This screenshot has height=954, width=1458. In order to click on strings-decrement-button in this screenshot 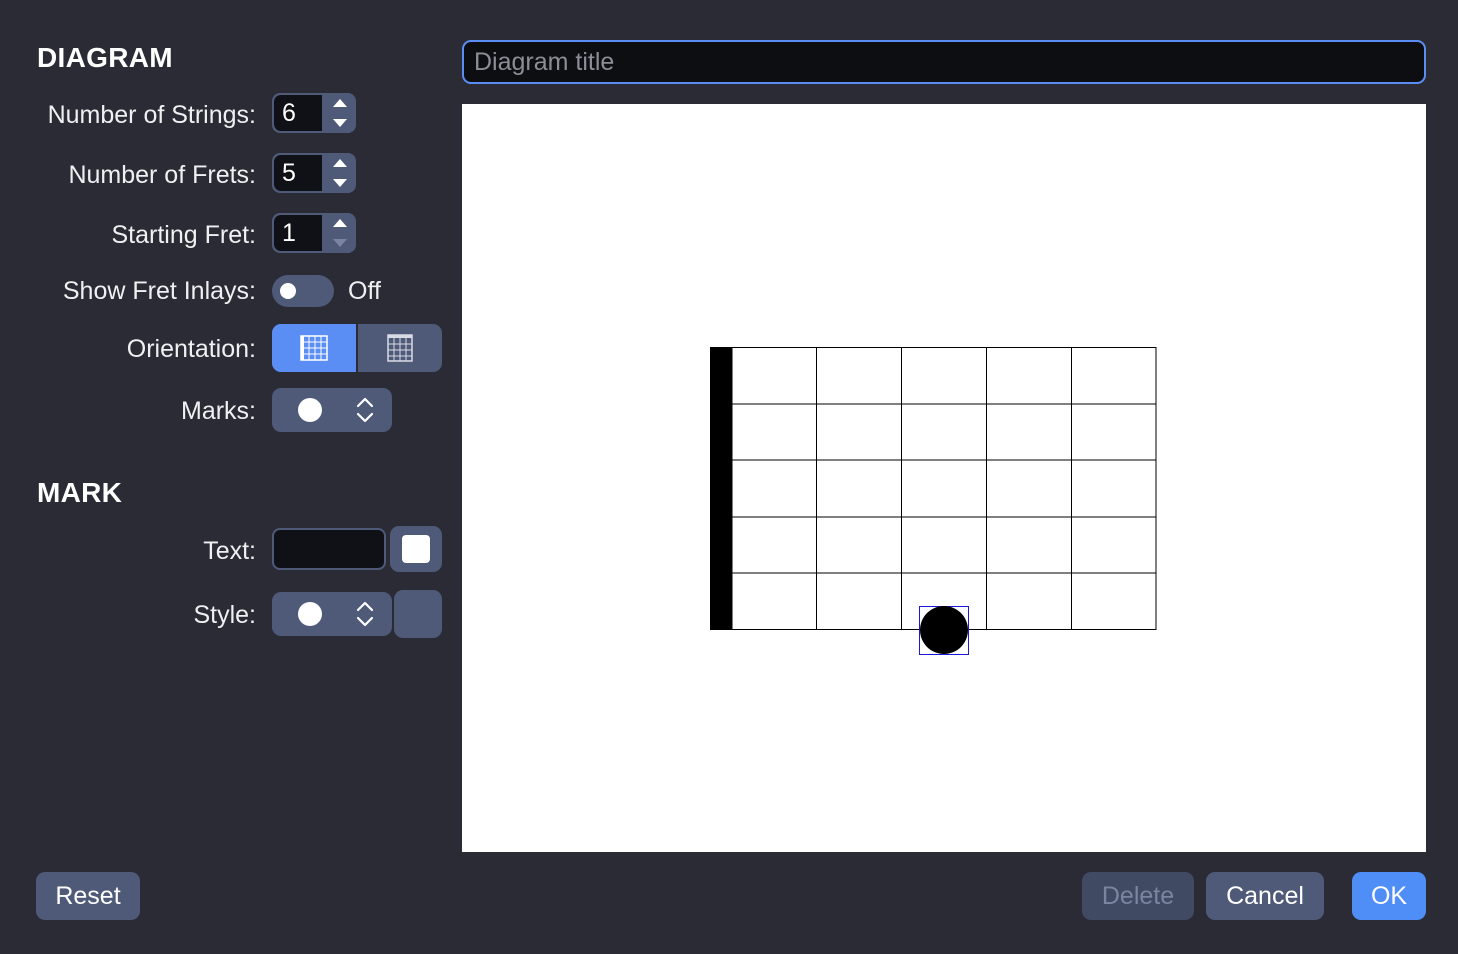, I will do `click(340, 123)`.